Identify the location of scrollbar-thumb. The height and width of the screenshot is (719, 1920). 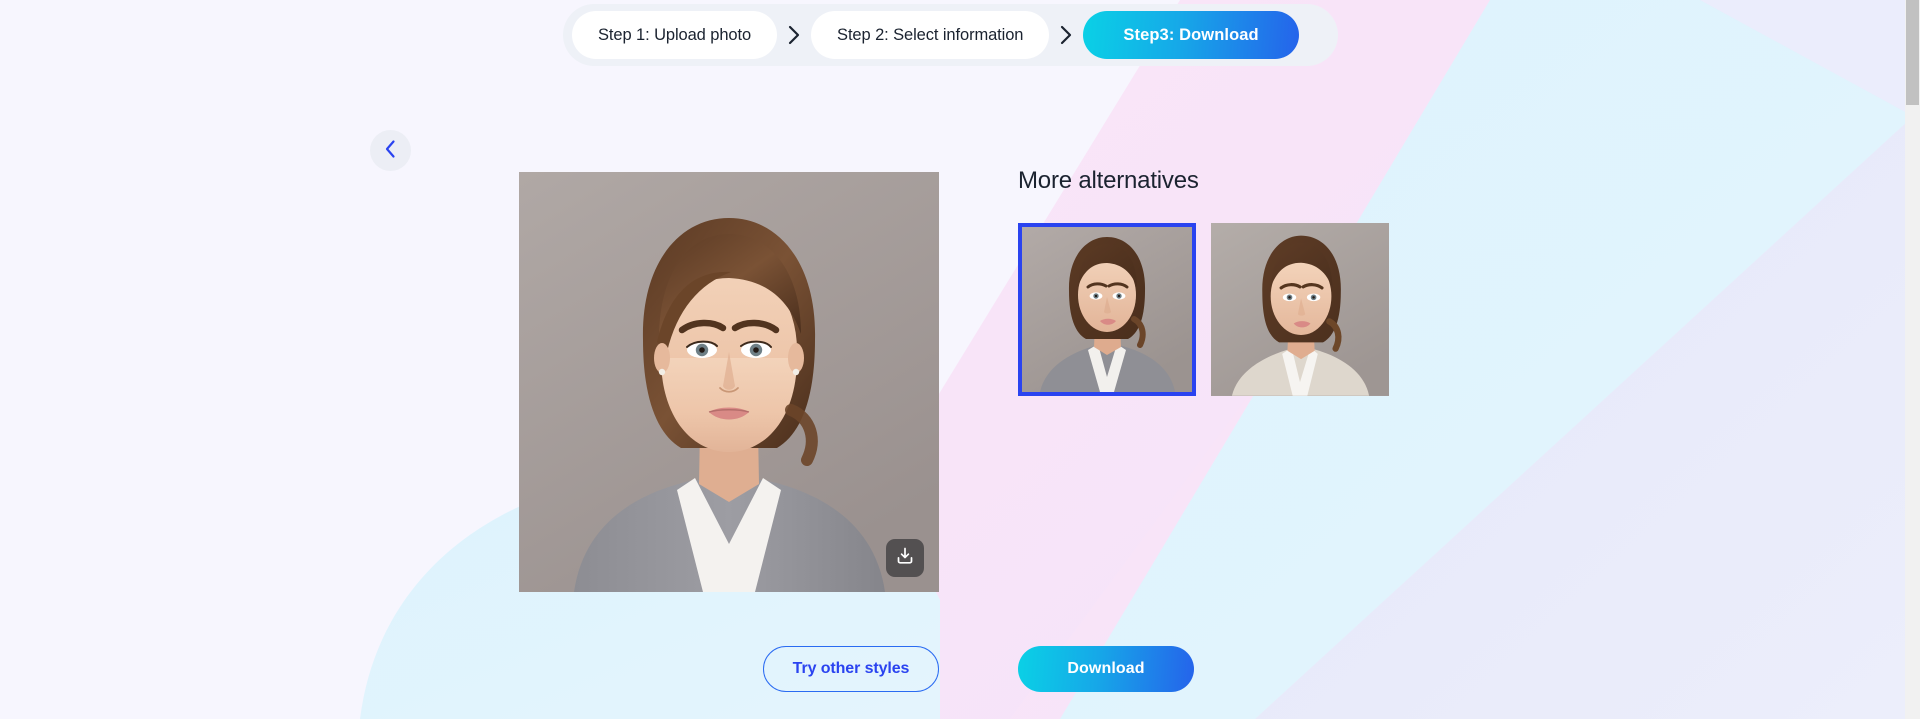
(1912, 52).